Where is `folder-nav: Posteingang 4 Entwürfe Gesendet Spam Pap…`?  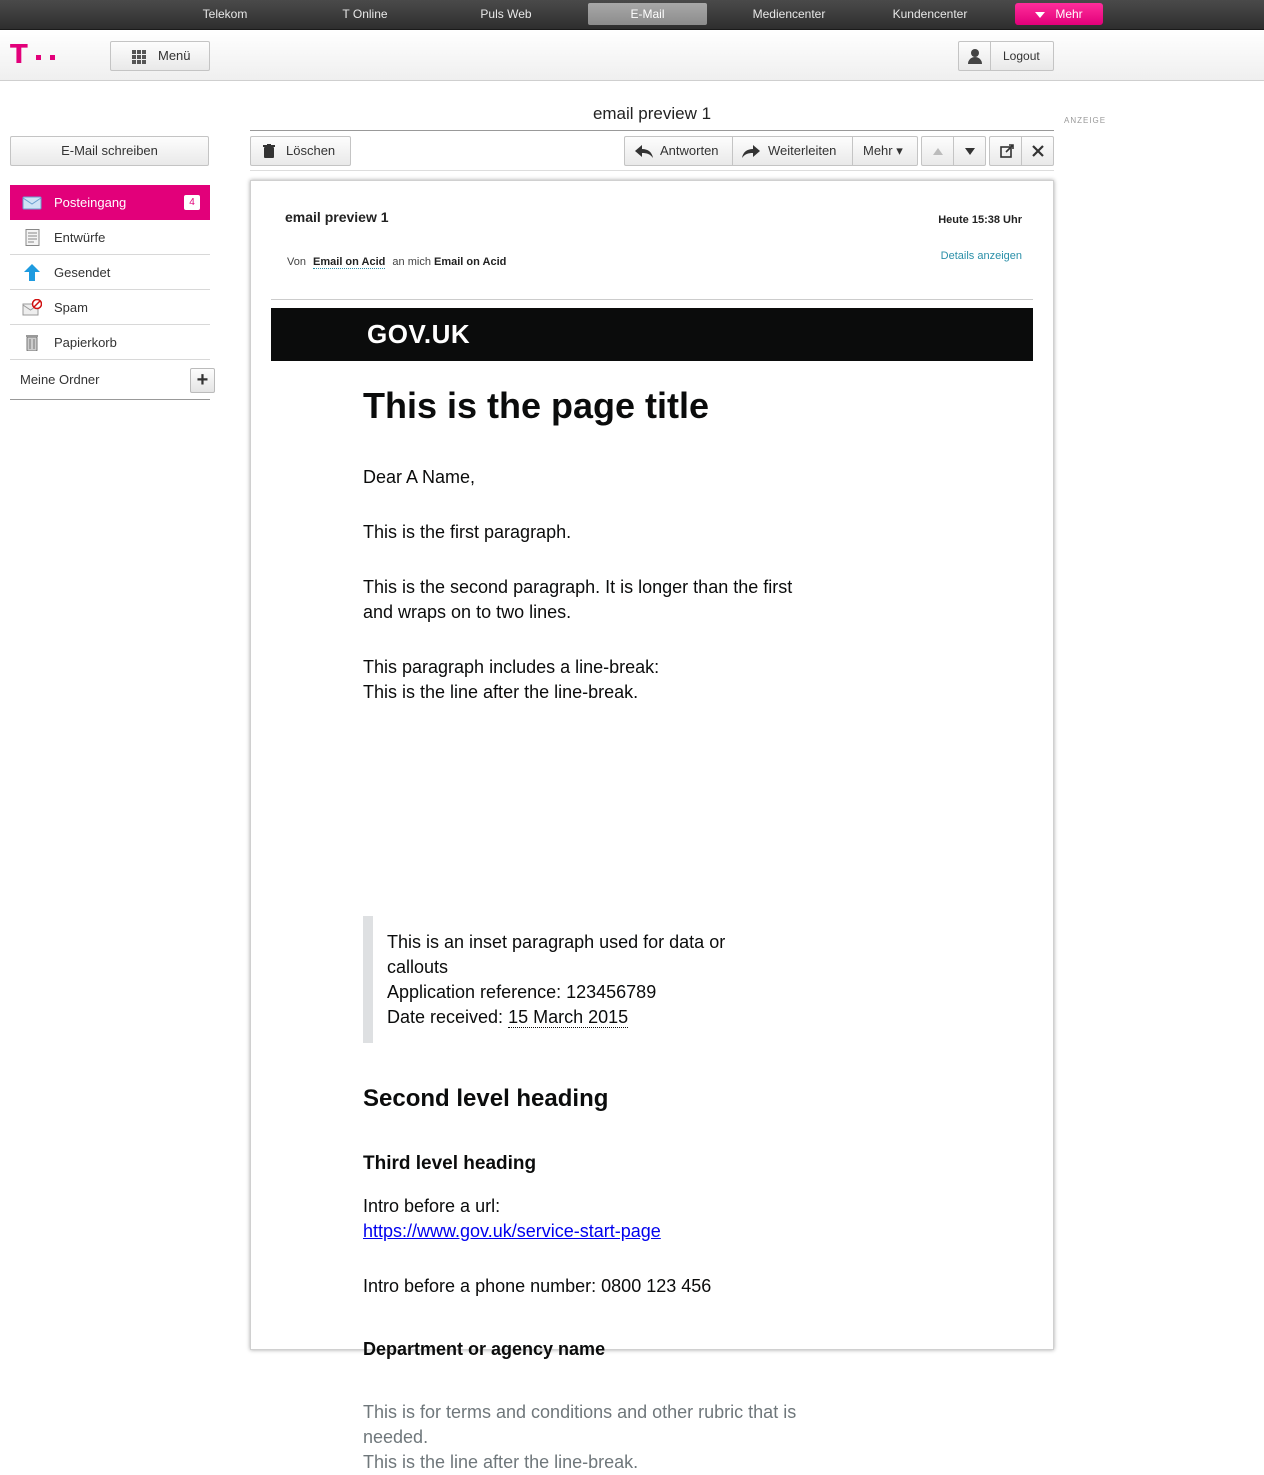 folder-nav: Posteingang 4 Entwürfe Gesendet Spam Pap… is located at coordinates (112, 292).